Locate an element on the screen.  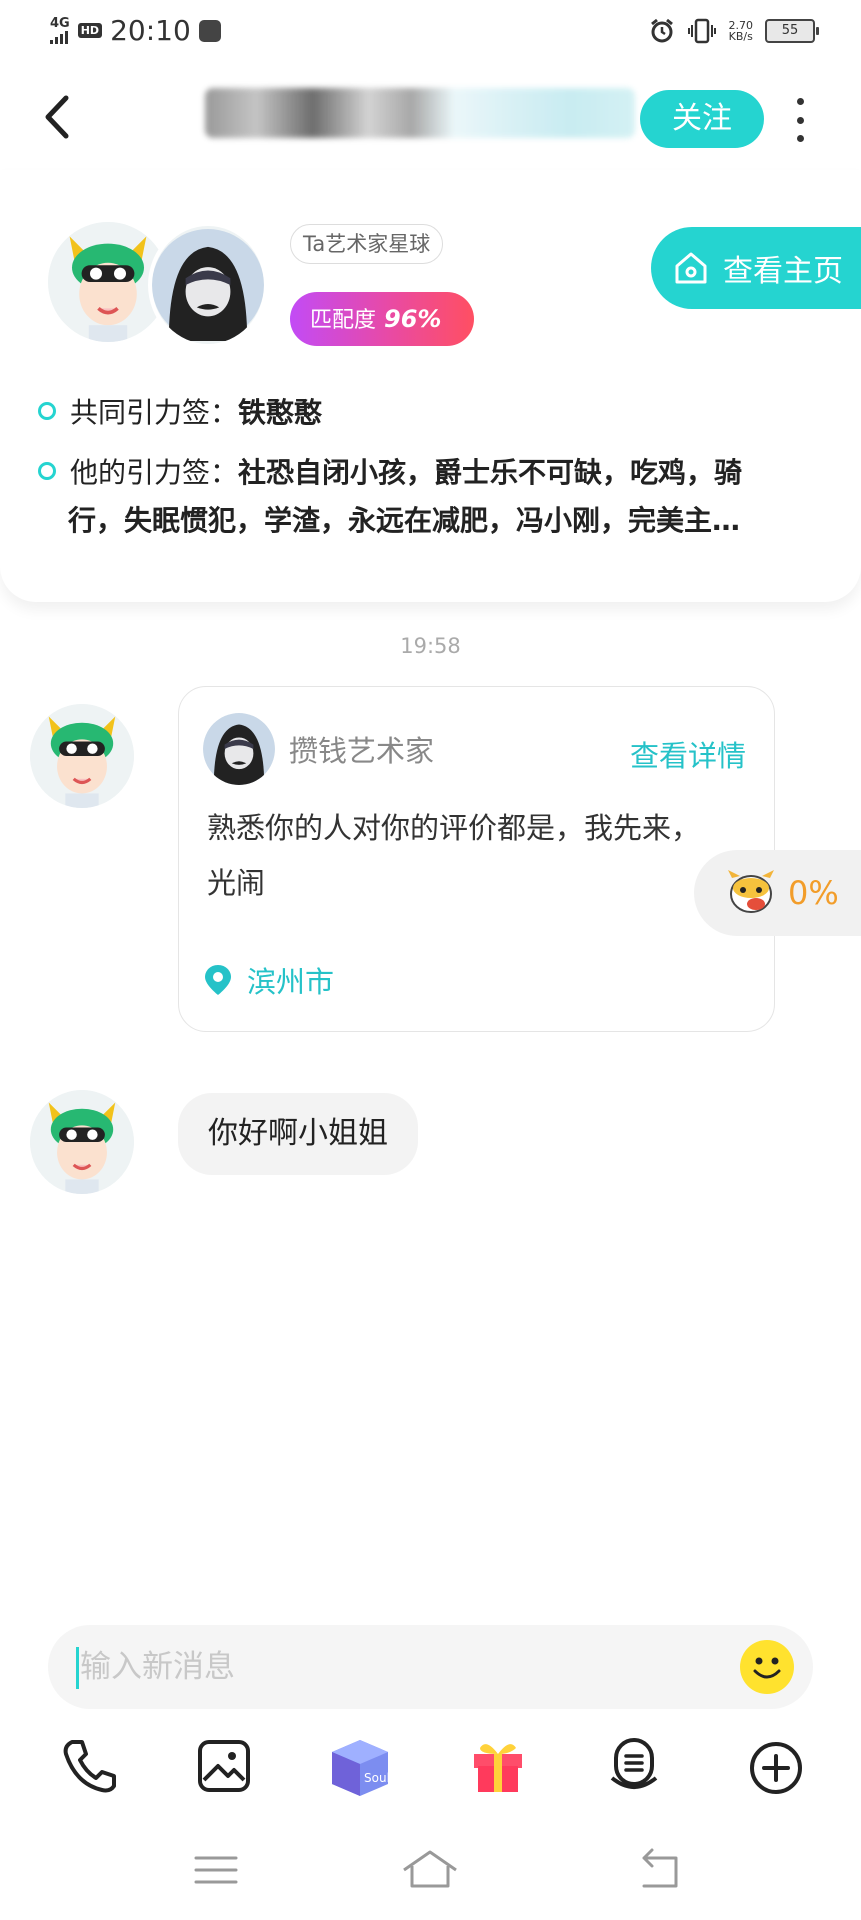
hd-badge: HD is located at coordinates (90, 30).